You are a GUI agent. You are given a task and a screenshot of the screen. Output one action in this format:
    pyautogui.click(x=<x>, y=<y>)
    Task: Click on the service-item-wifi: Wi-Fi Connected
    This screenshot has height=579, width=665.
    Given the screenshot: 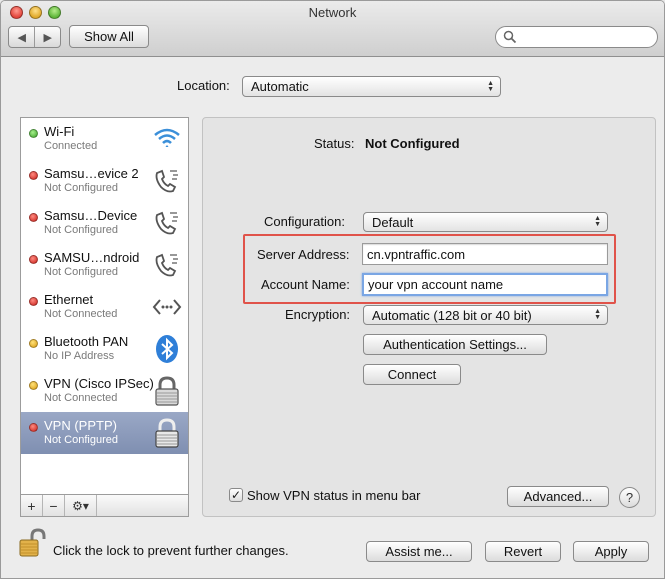 What is the action you would take?
    pyautogui.click(x=104, y=139)
    